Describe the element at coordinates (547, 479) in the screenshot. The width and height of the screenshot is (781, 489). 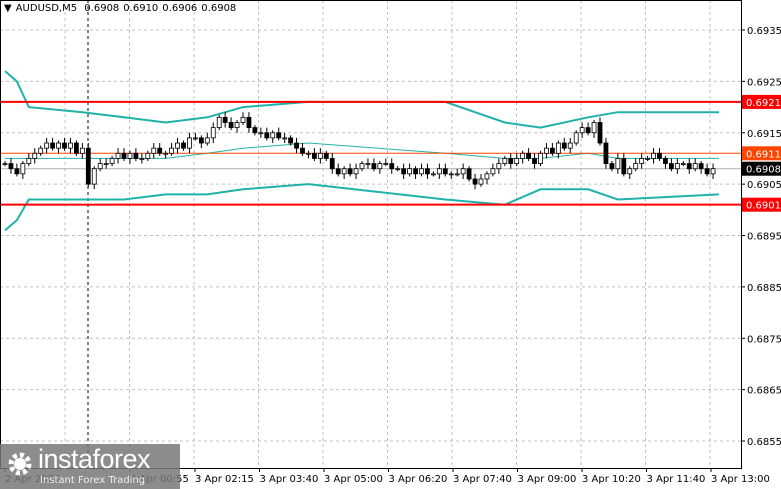
I see `x-tick-label: 3 Apr 09:00` at that location.